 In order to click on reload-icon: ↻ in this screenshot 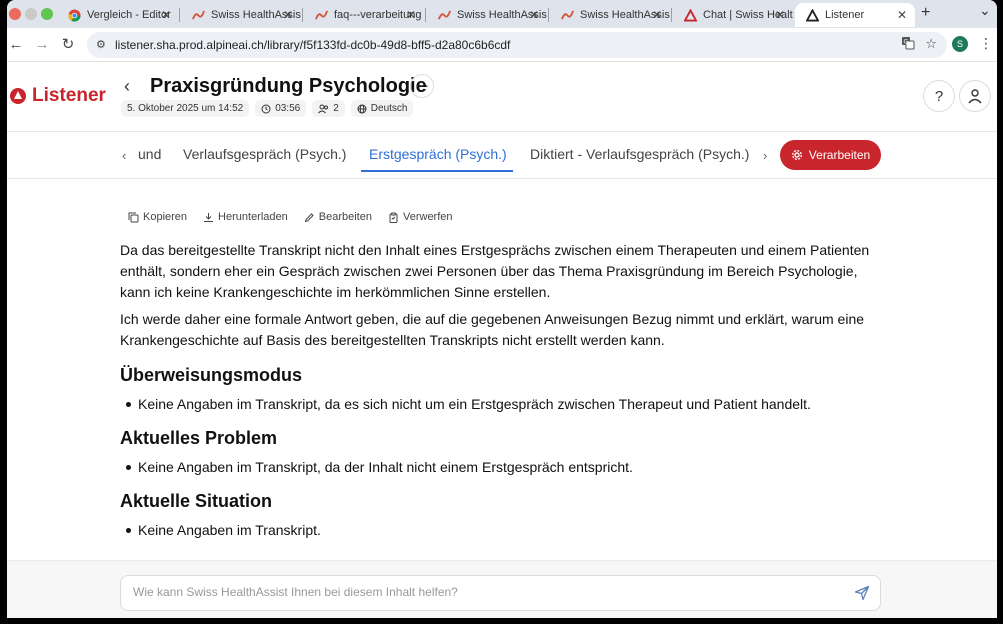, I will do `click(68, 45)`.